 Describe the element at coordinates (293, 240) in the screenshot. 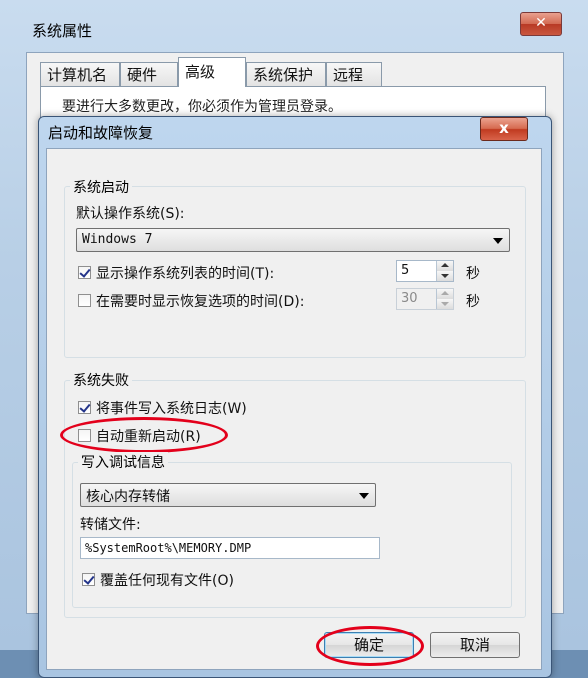

I see `default-os-select: Windows 7` at that location.